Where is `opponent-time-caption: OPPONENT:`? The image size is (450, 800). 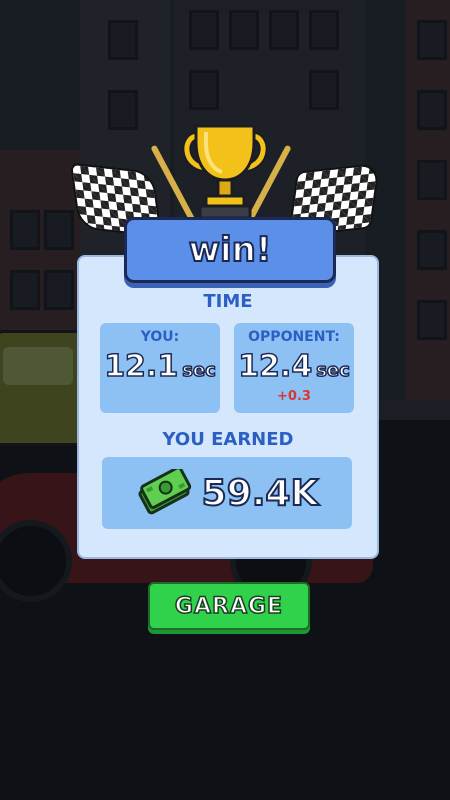
opponent-time-caption: OPPONENT: is located at coordinates (294, 337).